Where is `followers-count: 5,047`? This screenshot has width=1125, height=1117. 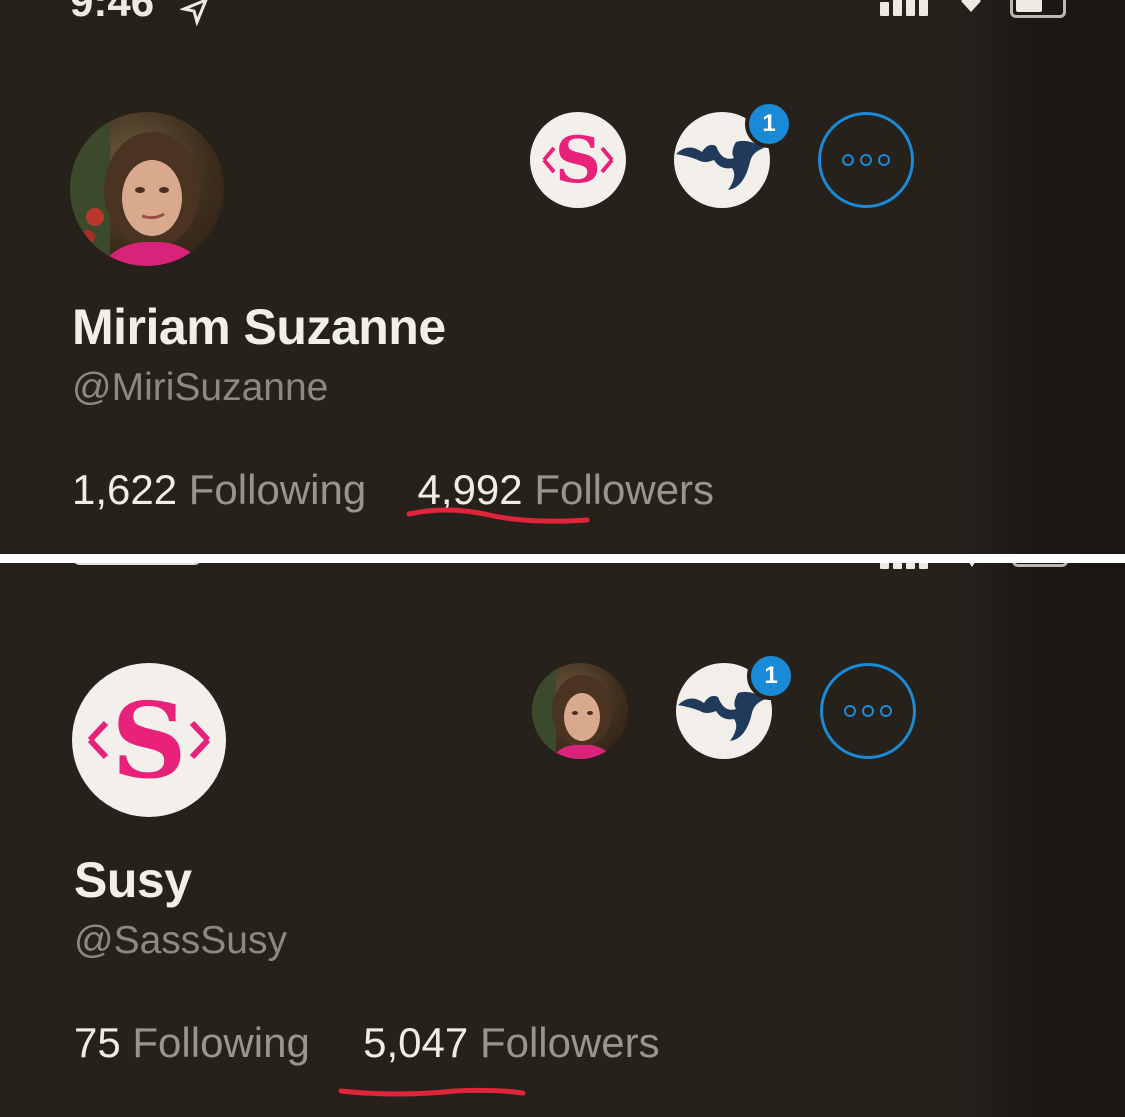
followers-count: 5,047 is located at coordinates (416, 1042).